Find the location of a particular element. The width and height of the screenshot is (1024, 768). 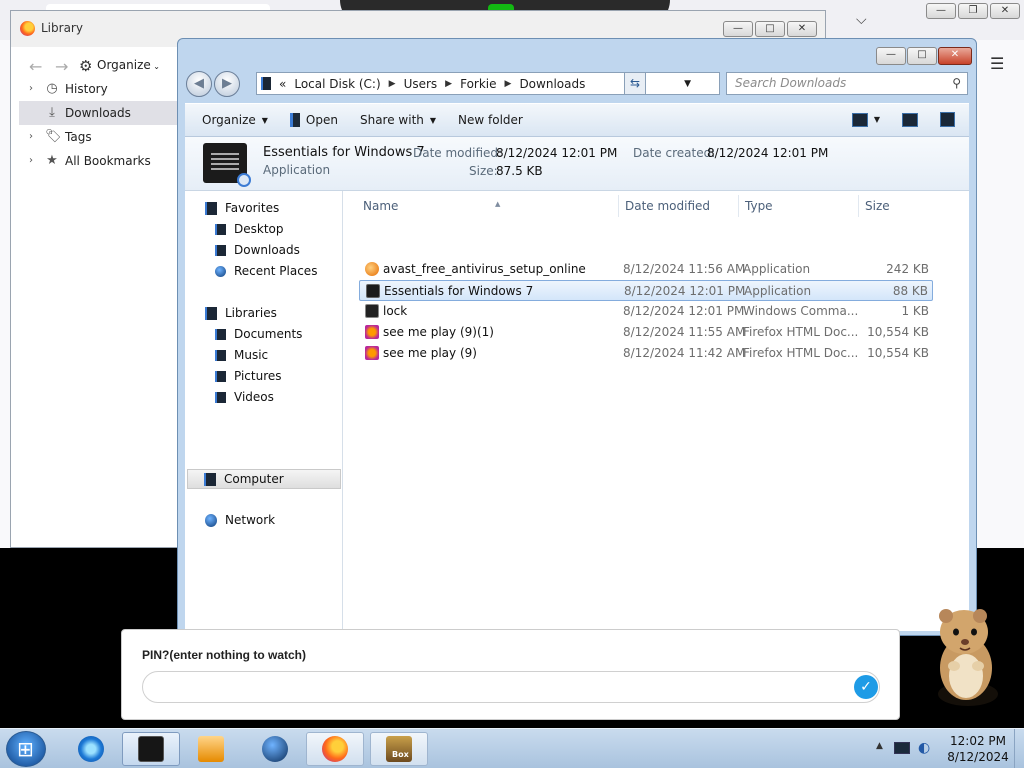

breadcrumb-downloads: Downloads is located at coordinates (552, 84).